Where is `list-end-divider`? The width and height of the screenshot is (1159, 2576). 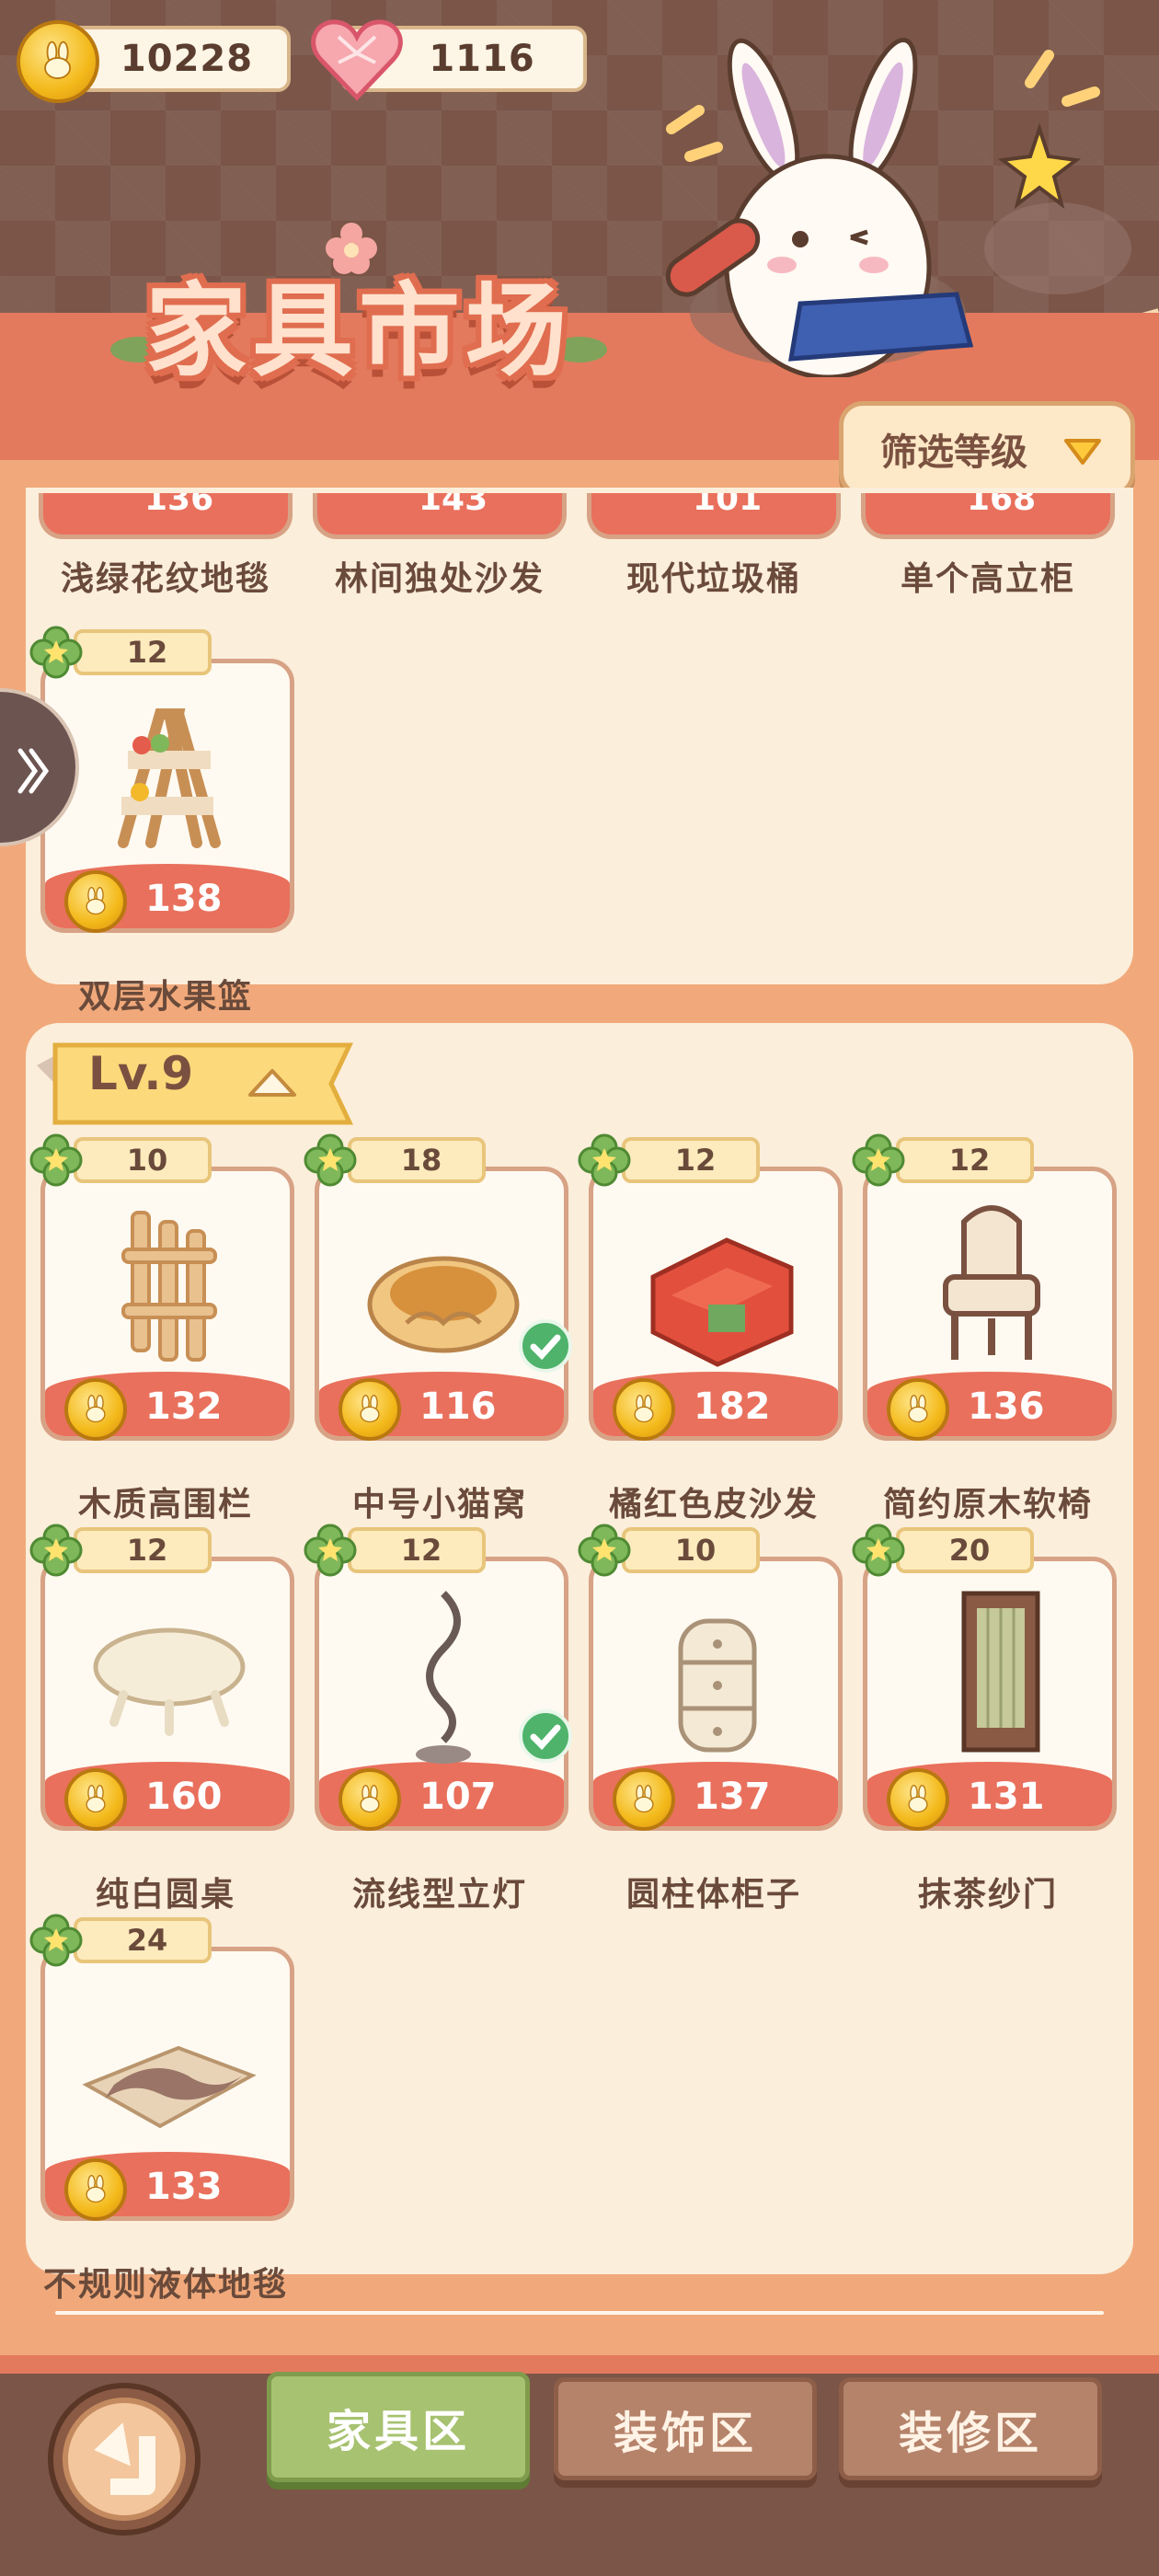 list-end-divider is located at coordinates (579, 2313).